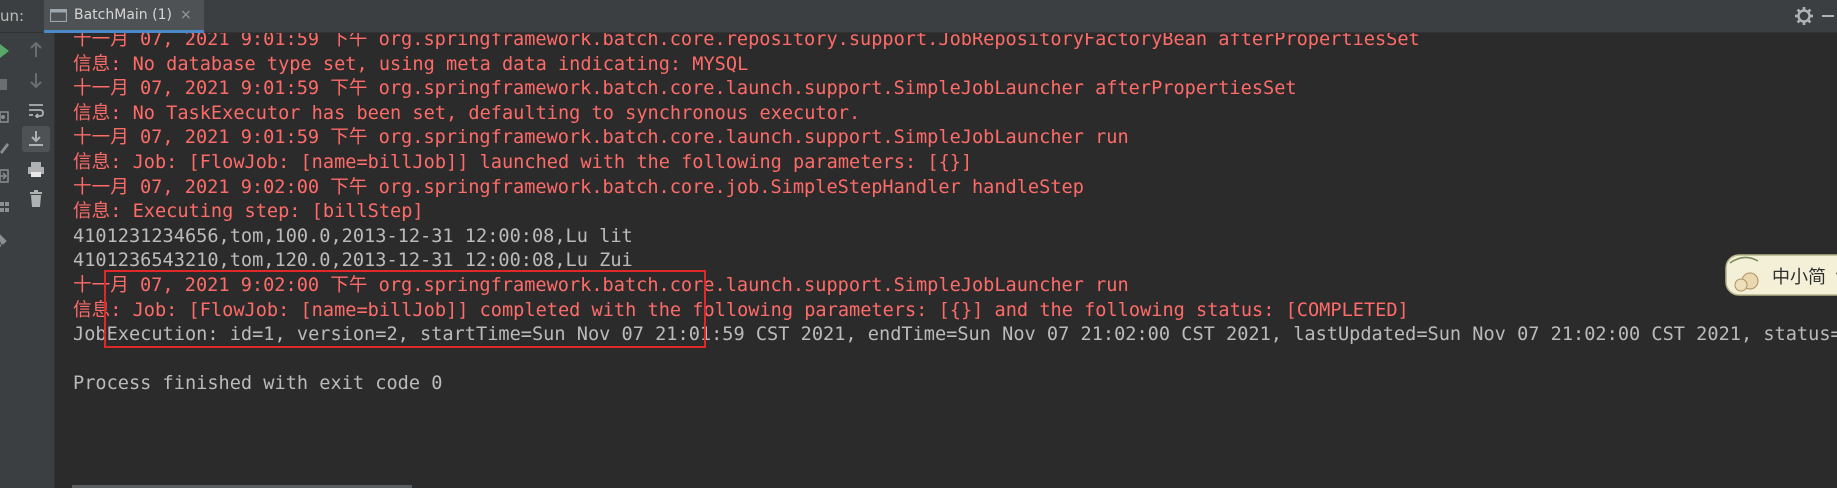  What do you see at coordinates (36, 110) in the screenshot?
I see `soft-wrap-icon` at bounding box center [36, 110].